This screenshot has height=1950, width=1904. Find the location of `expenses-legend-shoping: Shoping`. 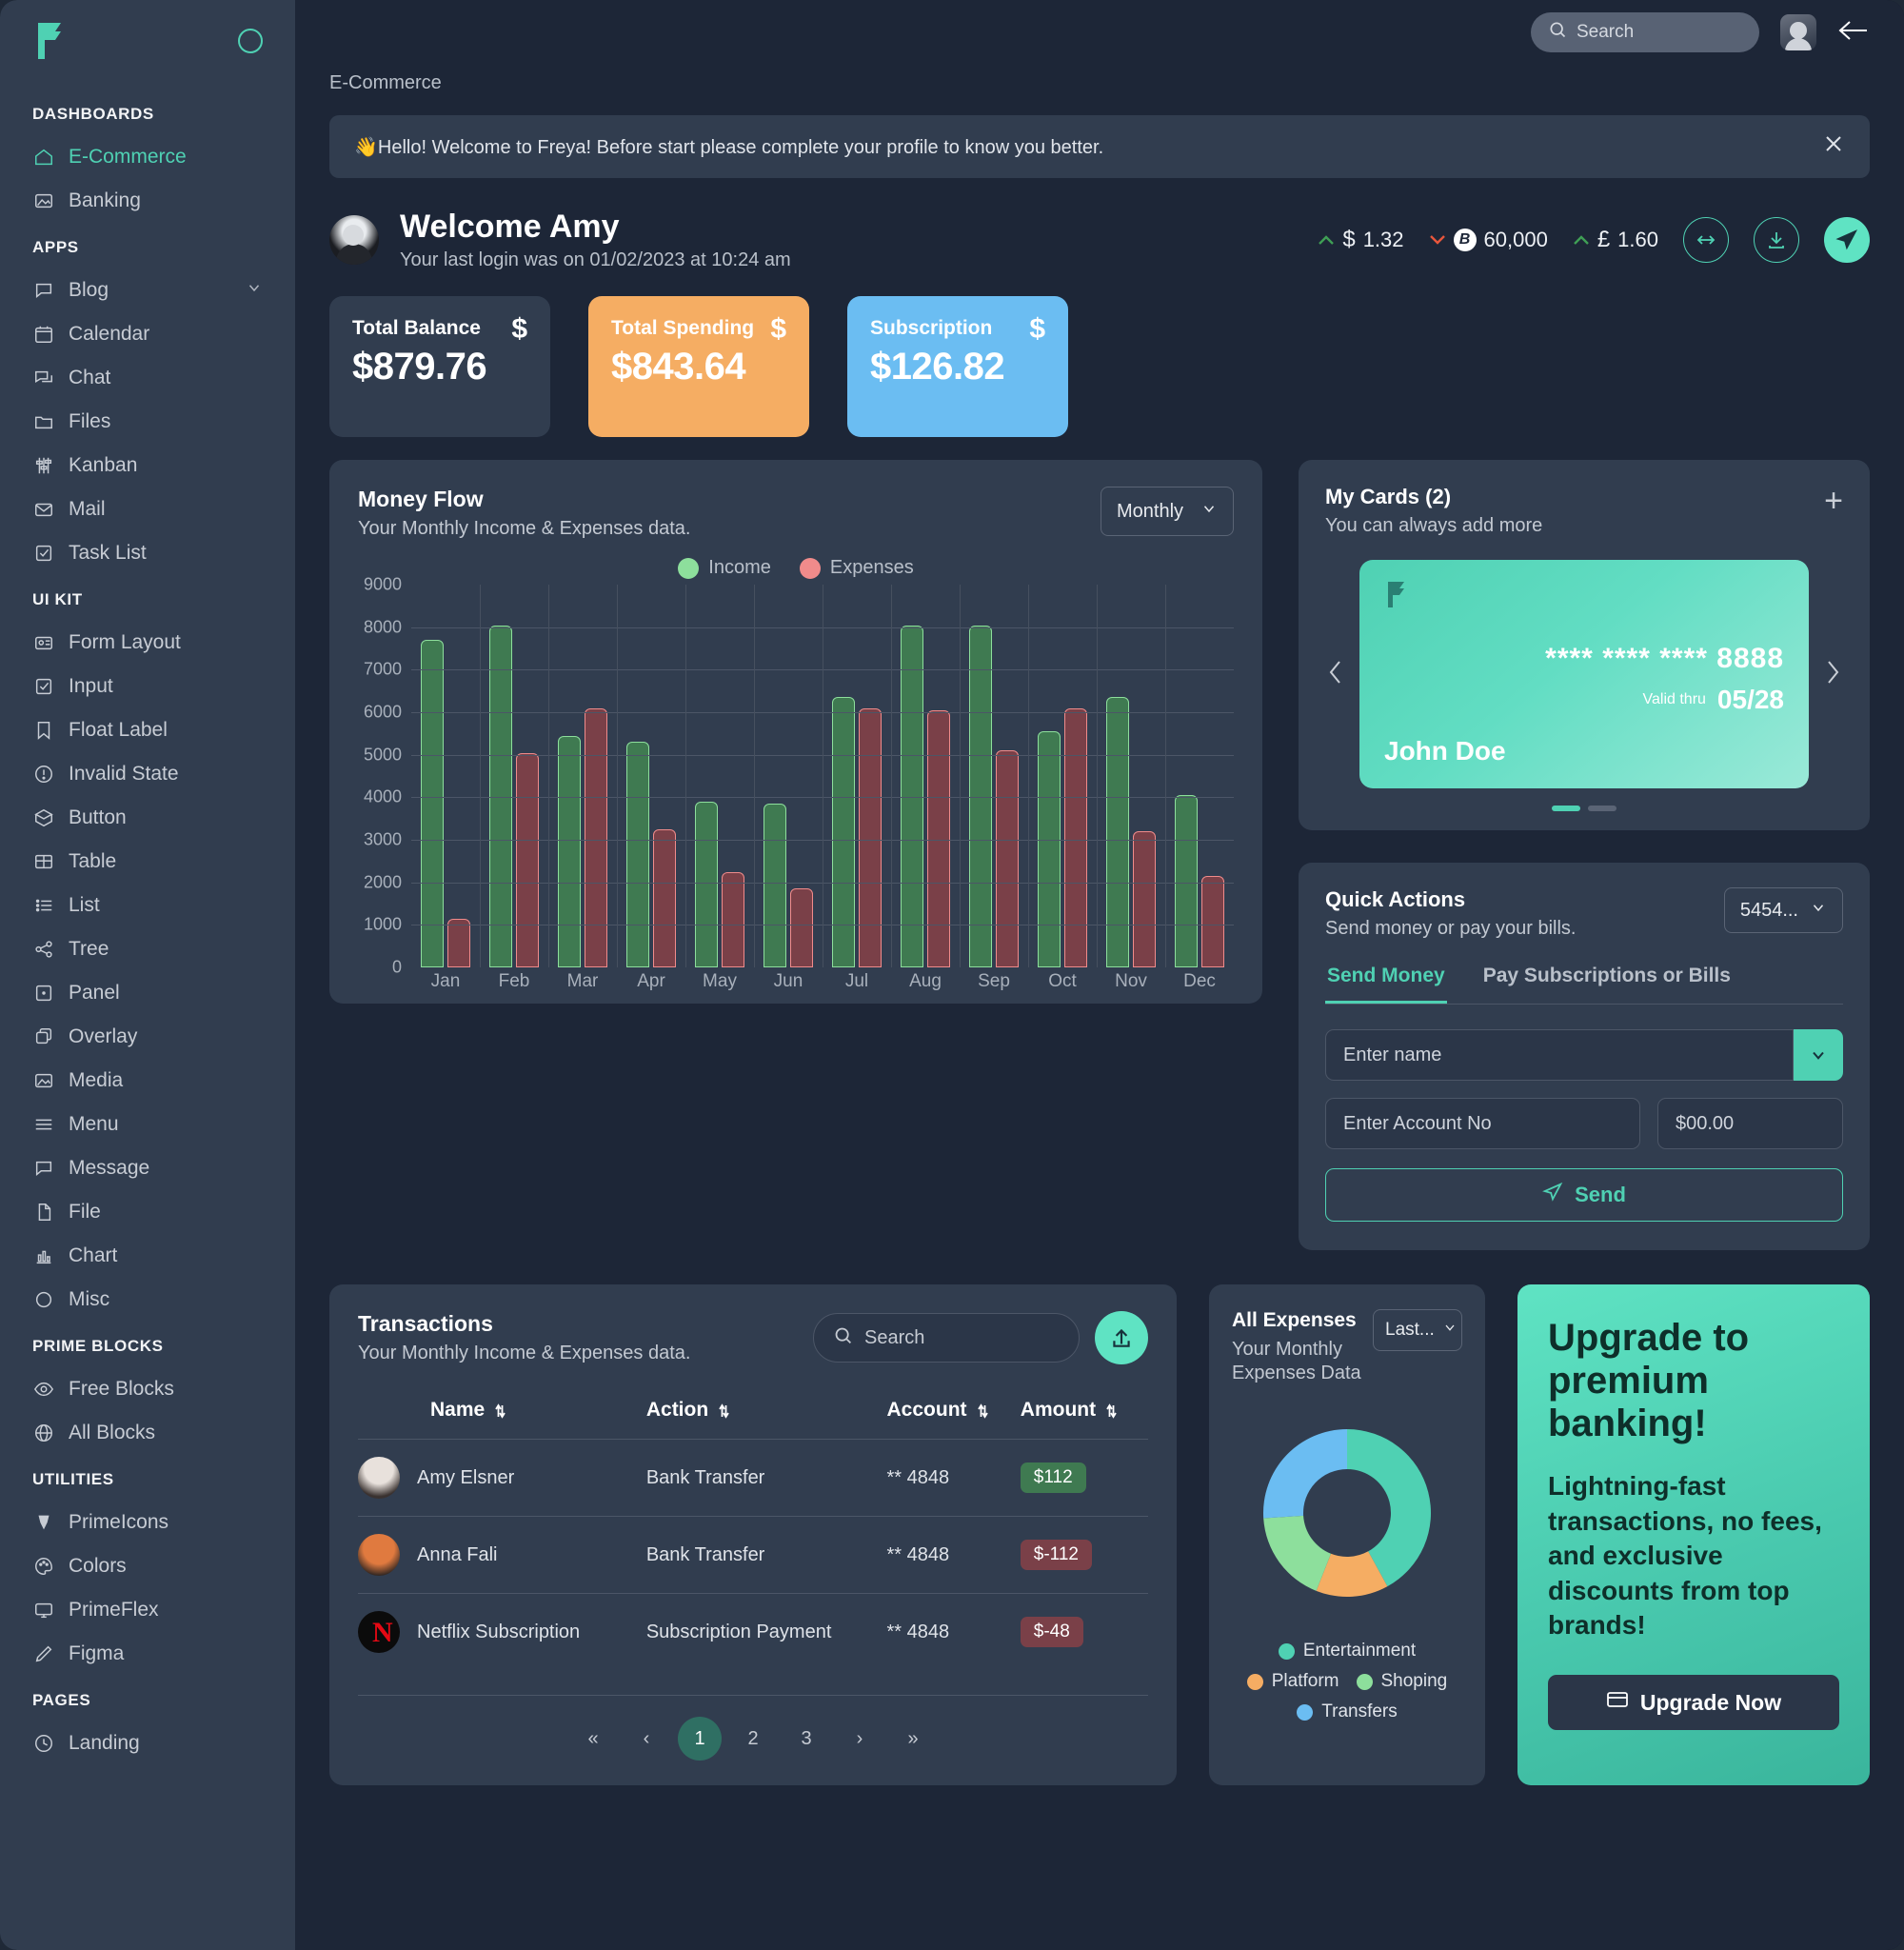

expenses-legend-shoping: Shoping is located at coordinates (1401, 1681).